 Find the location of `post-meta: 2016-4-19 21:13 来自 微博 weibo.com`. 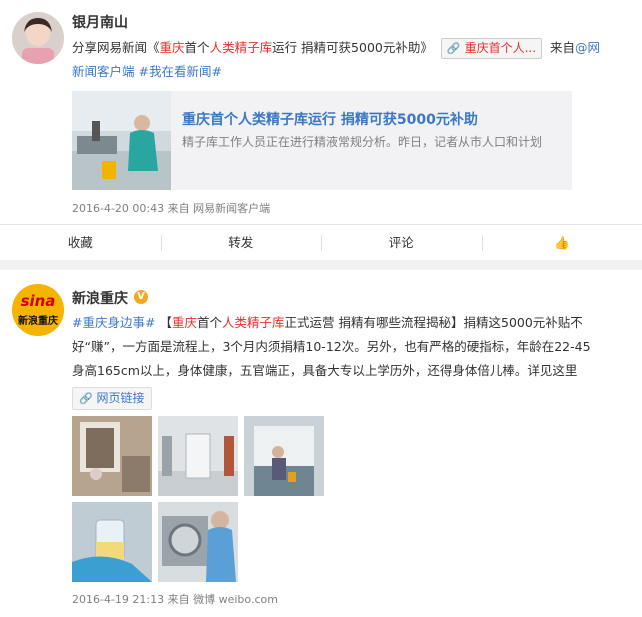

post-meta: 2016-4-19 21:13 来自 微博 weibo.com is located at coordinates (175, 599).